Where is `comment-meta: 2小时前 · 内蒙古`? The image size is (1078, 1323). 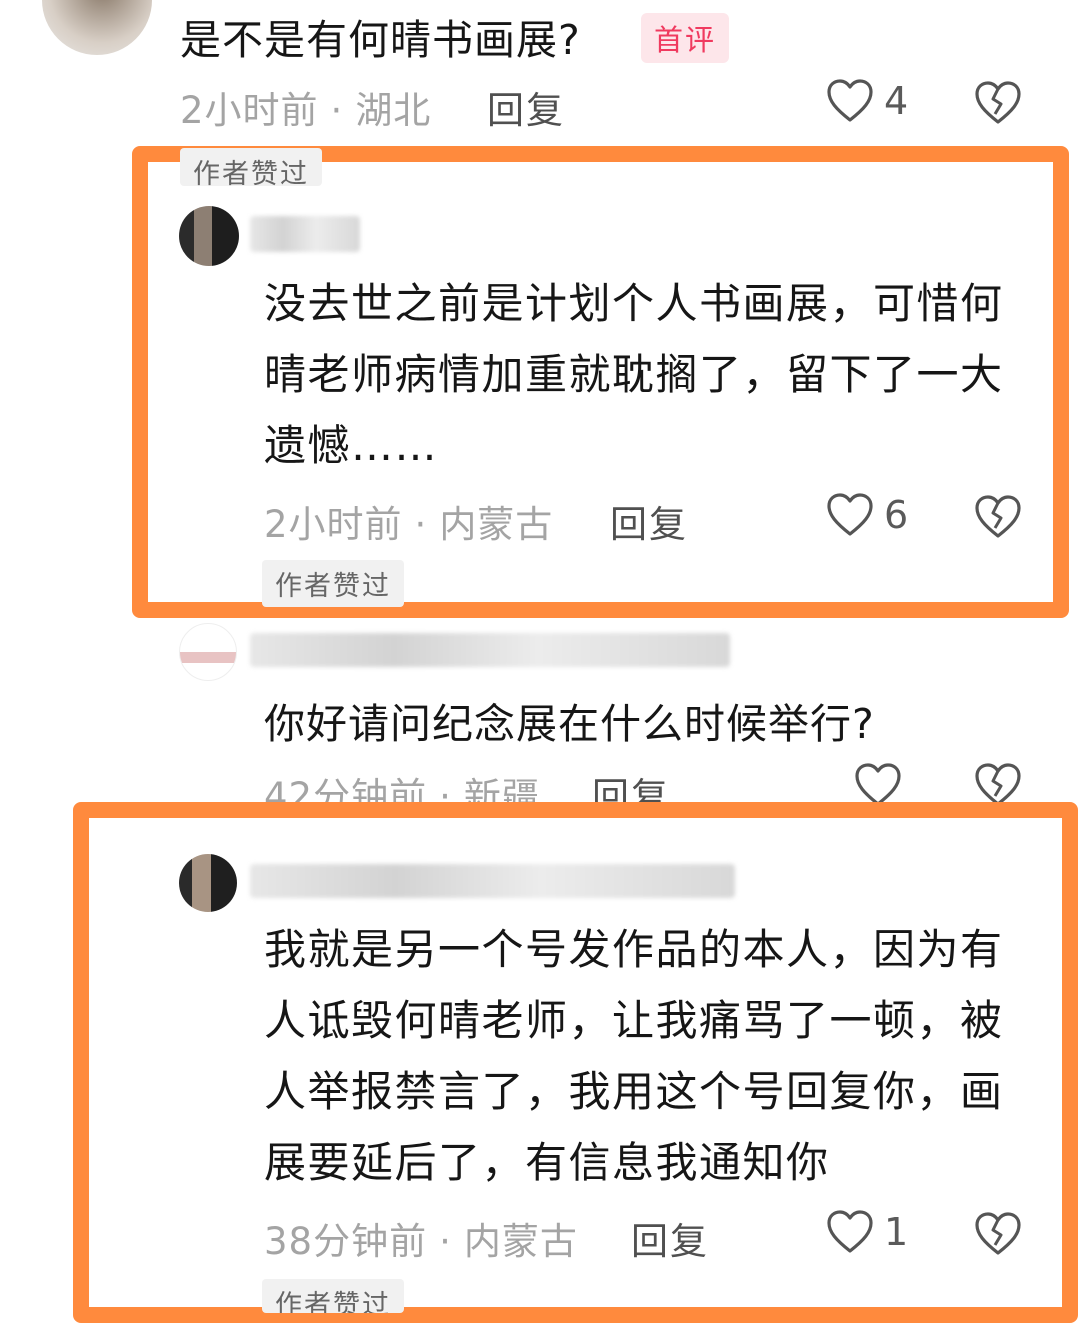 comment-meta: 2小时前 · 内蒙古 is located at coordinates (408, 521).